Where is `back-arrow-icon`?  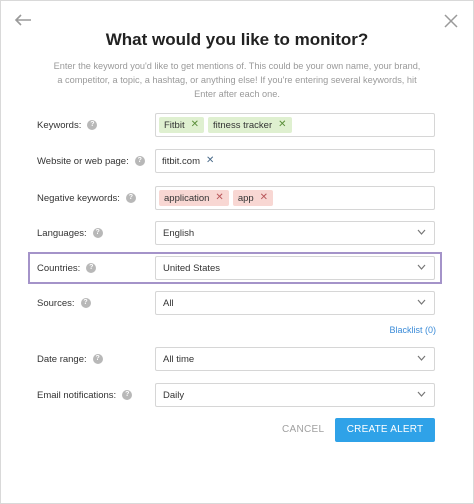
back-arrow-icon is located at coordinates (23, 20).